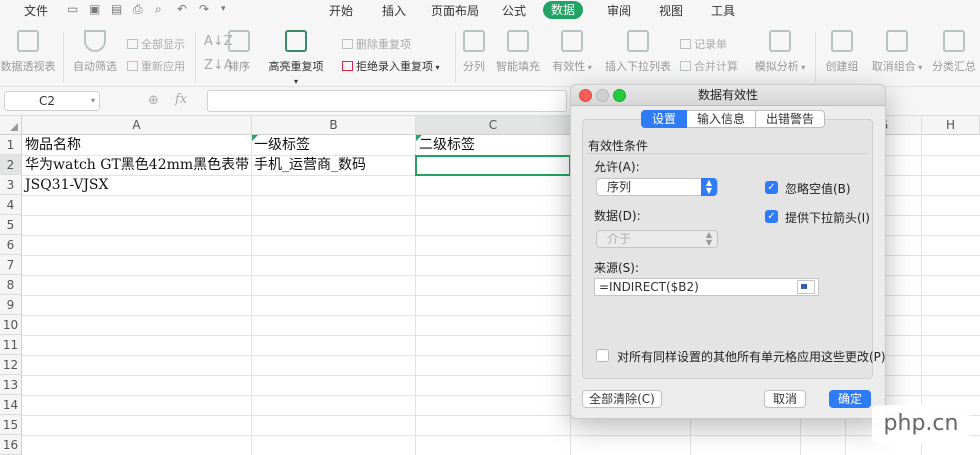  Describe the element at coordinates (602, 355) in the screenshot. I see `apply-all-checkbox` at that location.